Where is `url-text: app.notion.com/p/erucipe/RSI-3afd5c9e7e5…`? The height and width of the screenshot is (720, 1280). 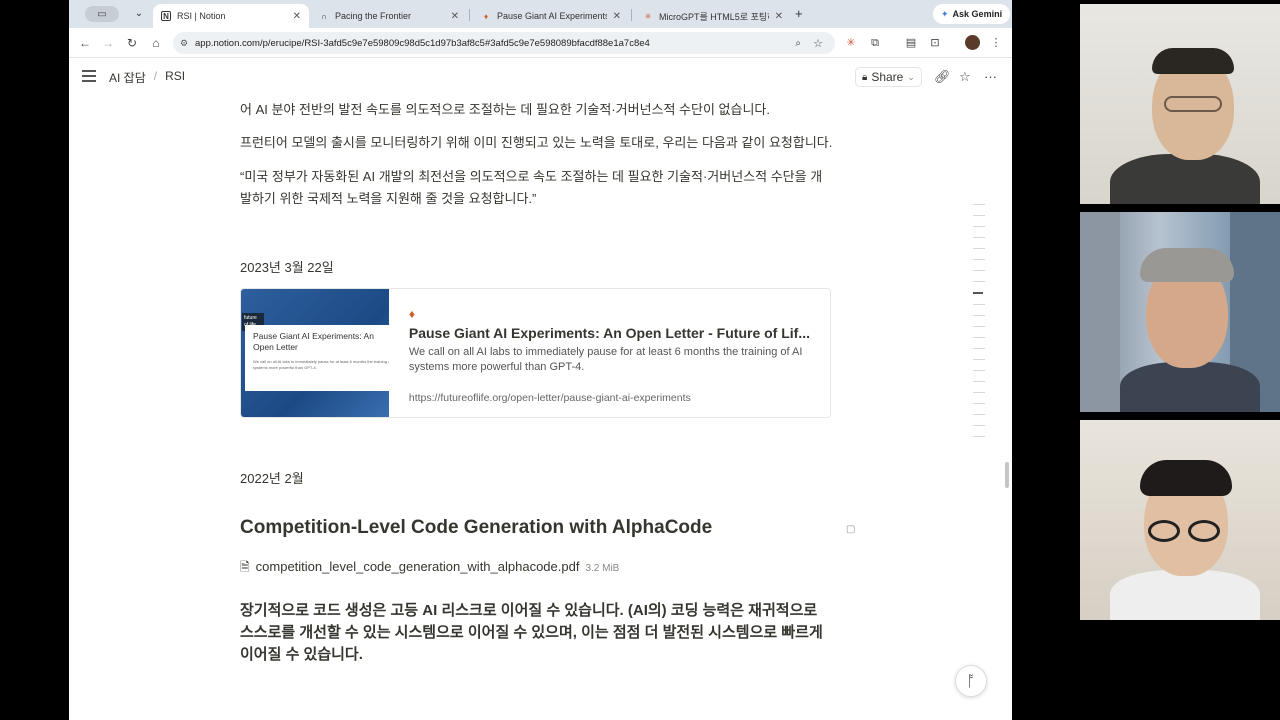 url-text: app.notion.com/p/erucipe/RSI-3afd5c9e7e5… is located at coordinates (422, 43).